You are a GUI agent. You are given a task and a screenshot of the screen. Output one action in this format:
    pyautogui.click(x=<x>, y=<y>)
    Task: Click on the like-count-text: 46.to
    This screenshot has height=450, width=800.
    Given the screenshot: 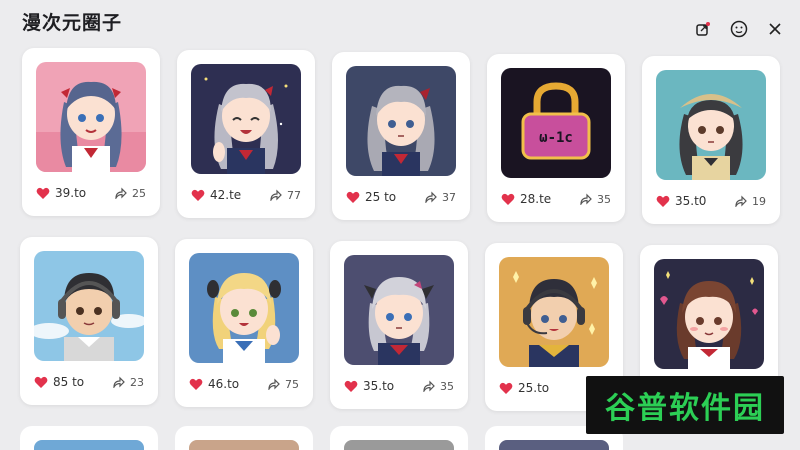 What is the action you would take?
    pyautogui.click(x=224, y=384)
    